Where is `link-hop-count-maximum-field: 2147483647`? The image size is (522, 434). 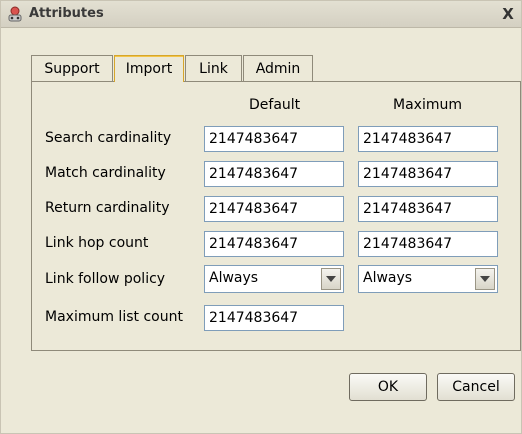 link-hop-count-maximum-field: 2147483647 is located at coordinates (428, 244).